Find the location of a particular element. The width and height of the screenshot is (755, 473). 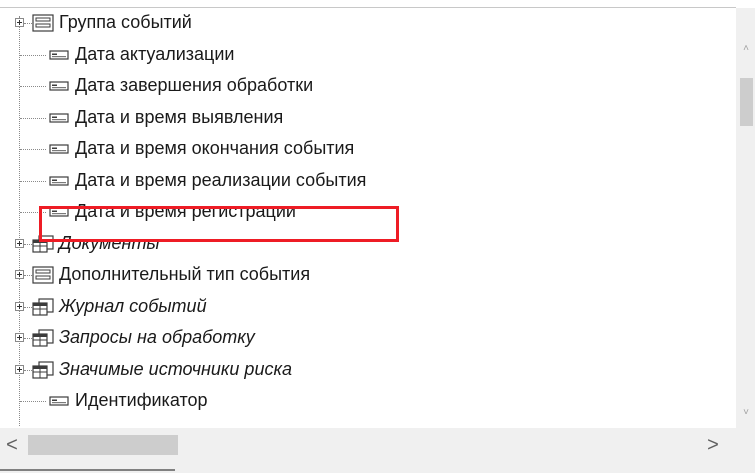

tree-item-label: Дата завершения обработки is located at coordinates (194, 85).